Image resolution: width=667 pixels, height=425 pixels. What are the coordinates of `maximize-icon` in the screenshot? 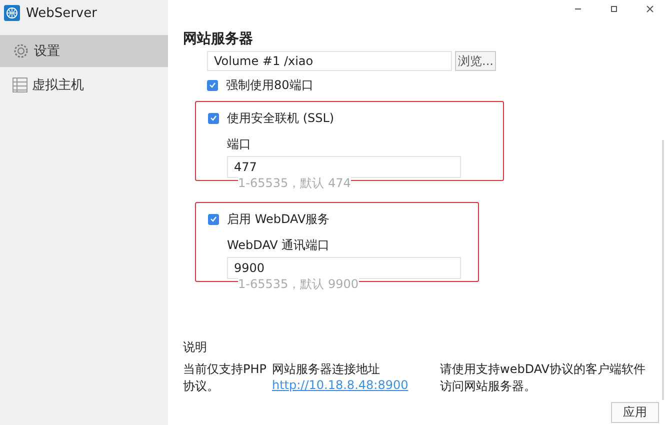 It's located at (614, 9).